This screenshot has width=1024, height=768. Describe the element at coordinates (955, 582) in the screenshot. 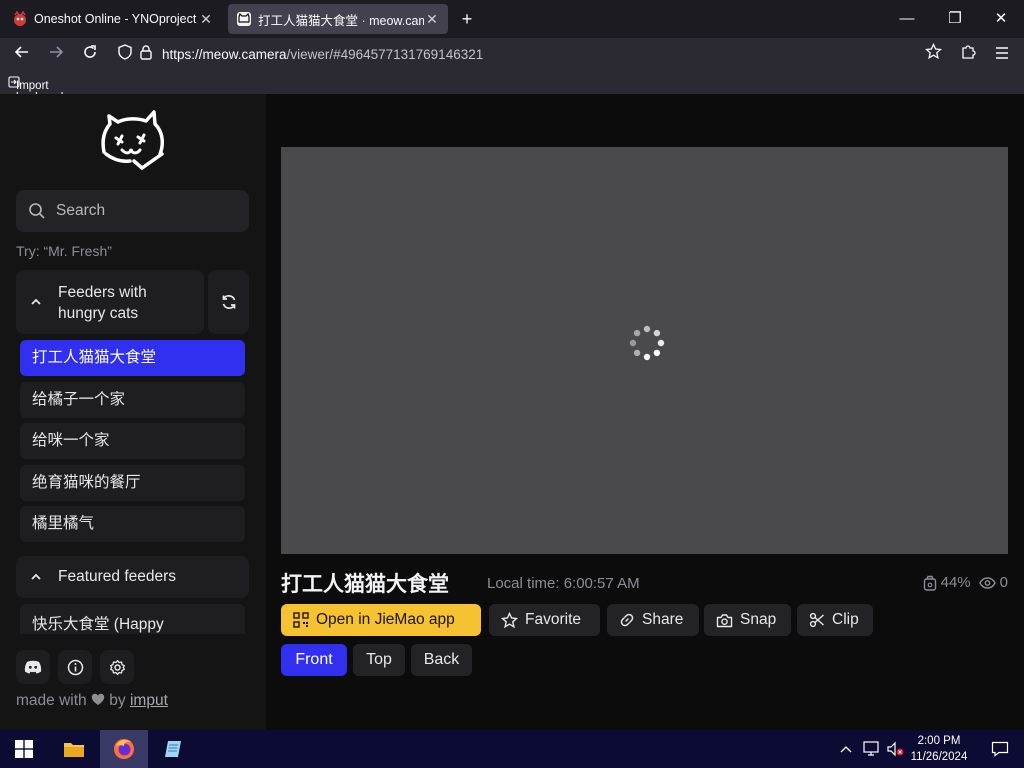

I see `food-level: 44%` at that location.